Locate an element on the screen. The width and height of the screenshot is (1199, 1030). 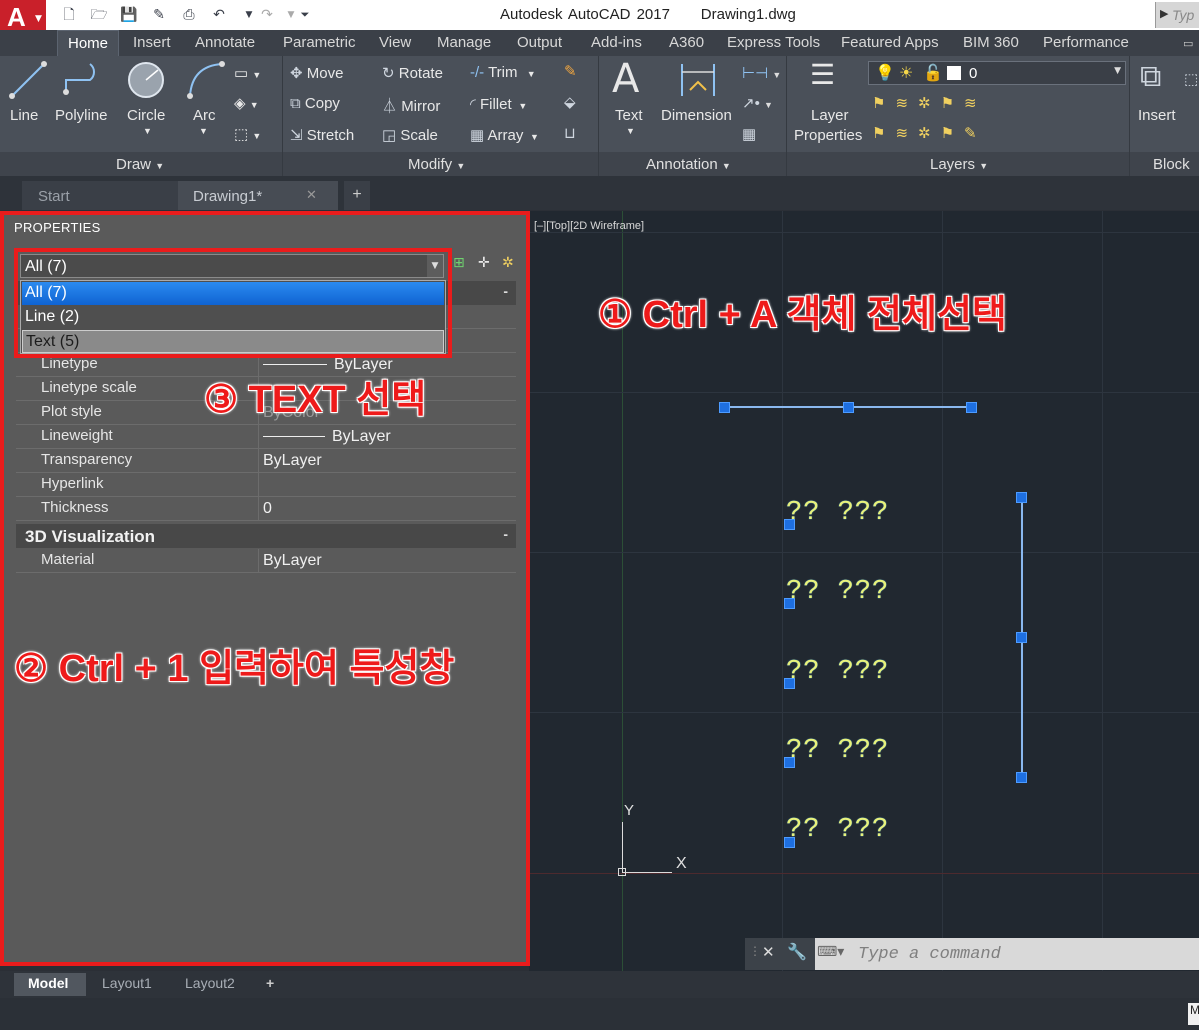
leader-icon: ↗• ▼ is located at coordinates (757, 103).